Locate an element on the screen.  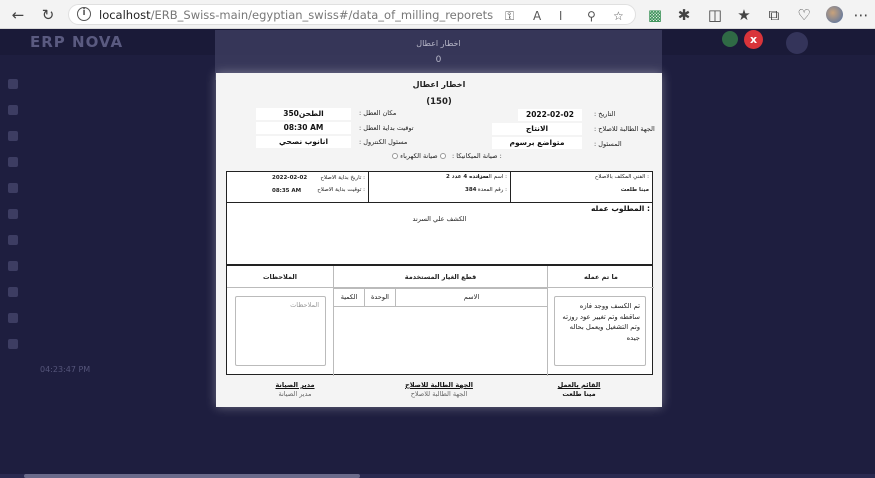
equipment-number-label: رقم المعدة : is located at coordinates (492, 190).